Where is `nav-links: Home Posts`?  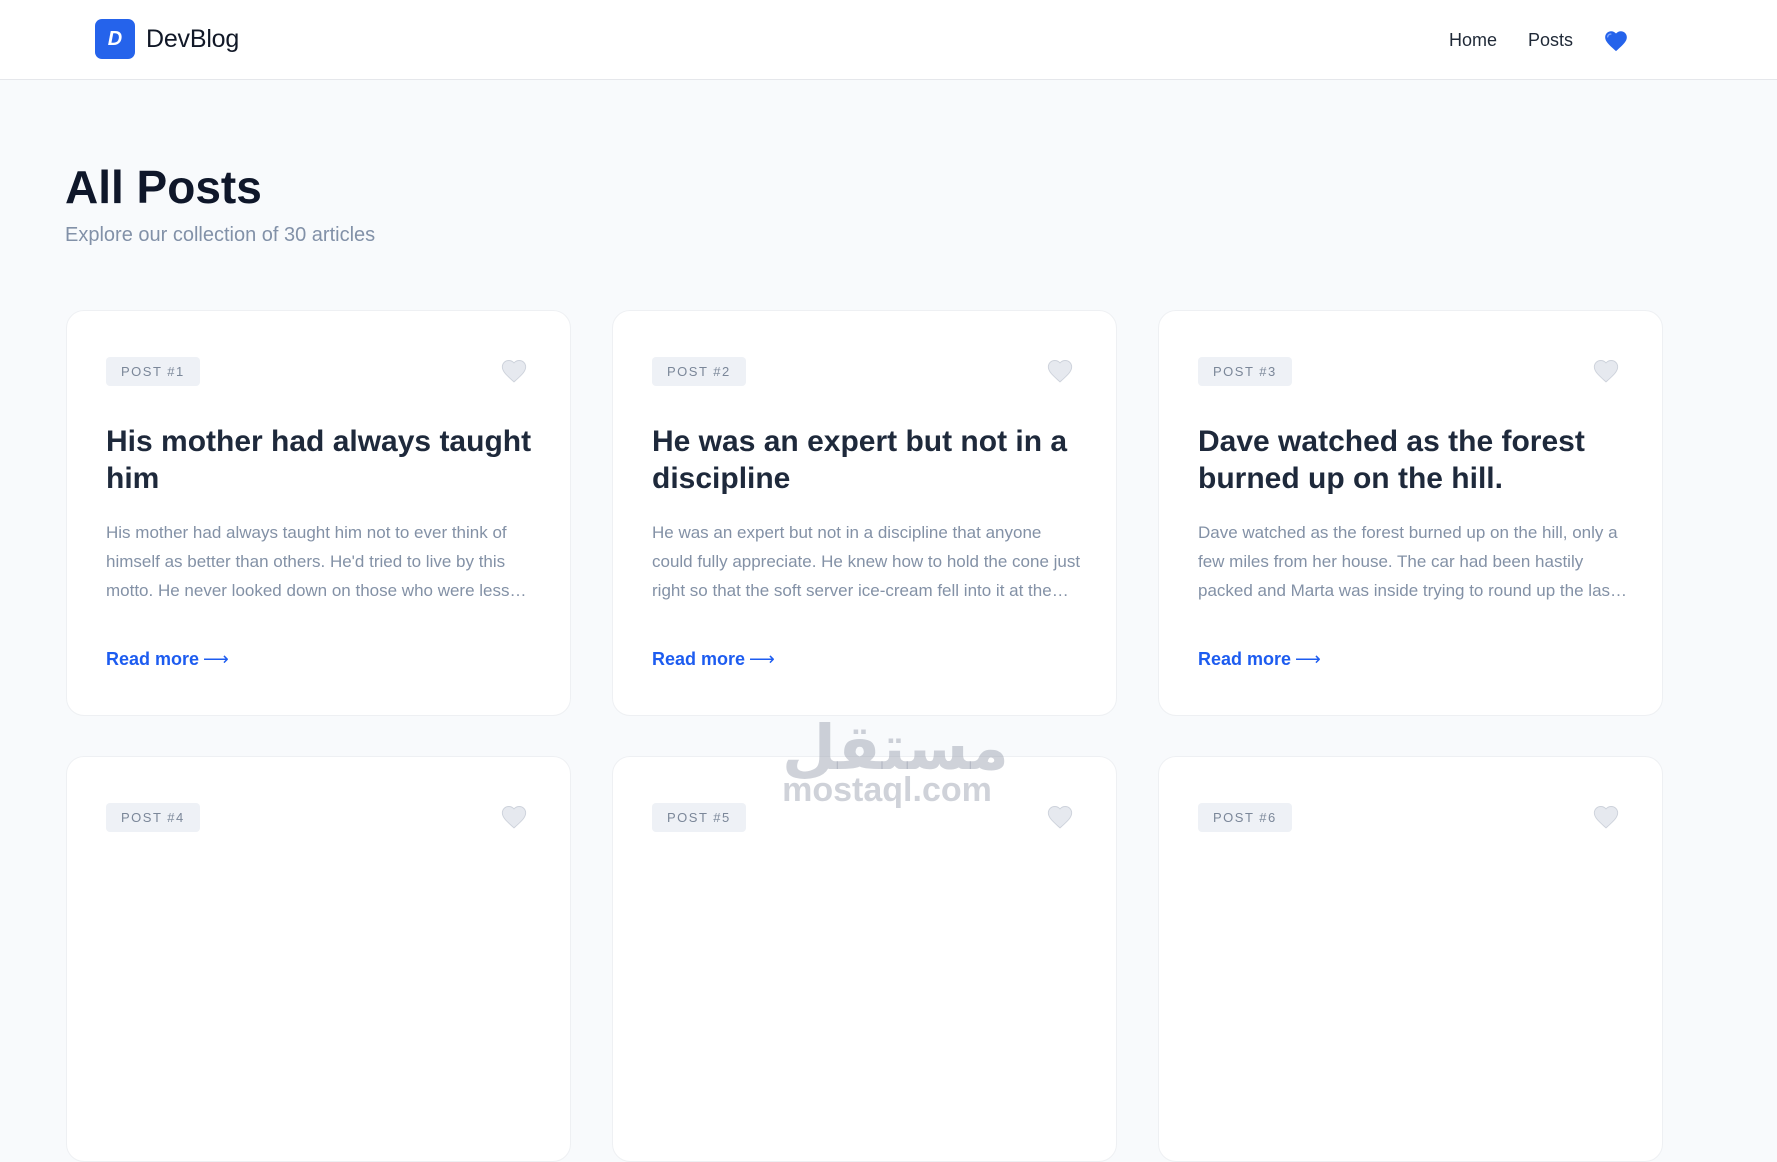
nav-links: Home Posts is located at coordinates (1539, 40).